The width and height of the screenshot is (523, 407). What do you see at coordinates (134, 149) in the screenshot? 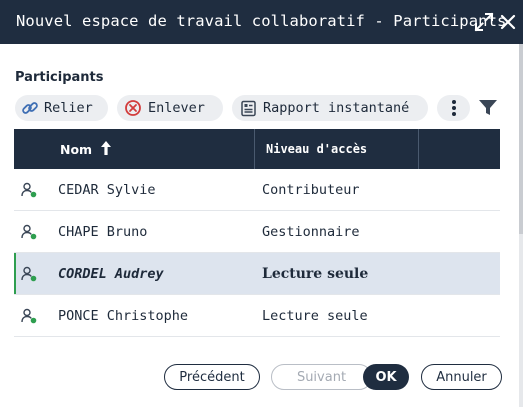
I see `column-header-nom: Nom` at bounding box center [134, 149].